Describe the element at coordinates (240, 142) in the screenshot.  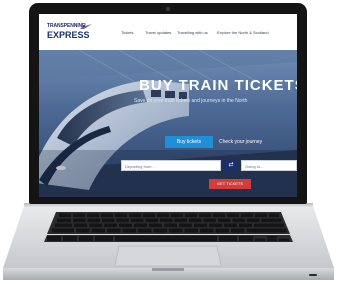
I see `check-journey-link: Check your journey` at that location.